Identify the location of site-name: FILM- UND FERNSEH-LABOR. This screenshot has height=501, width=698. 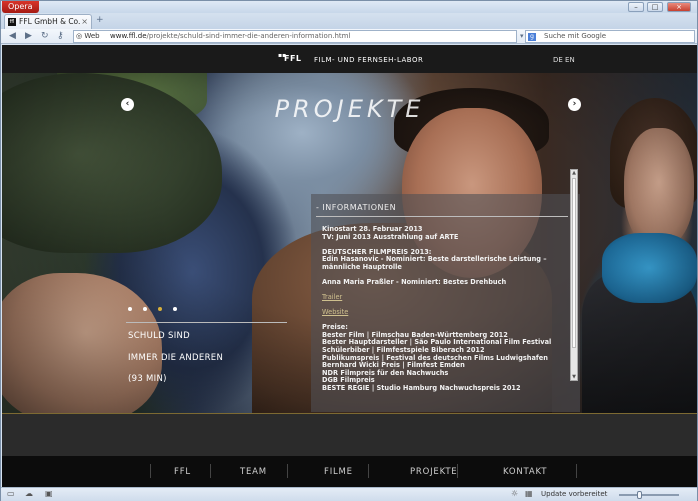
(369, 60).